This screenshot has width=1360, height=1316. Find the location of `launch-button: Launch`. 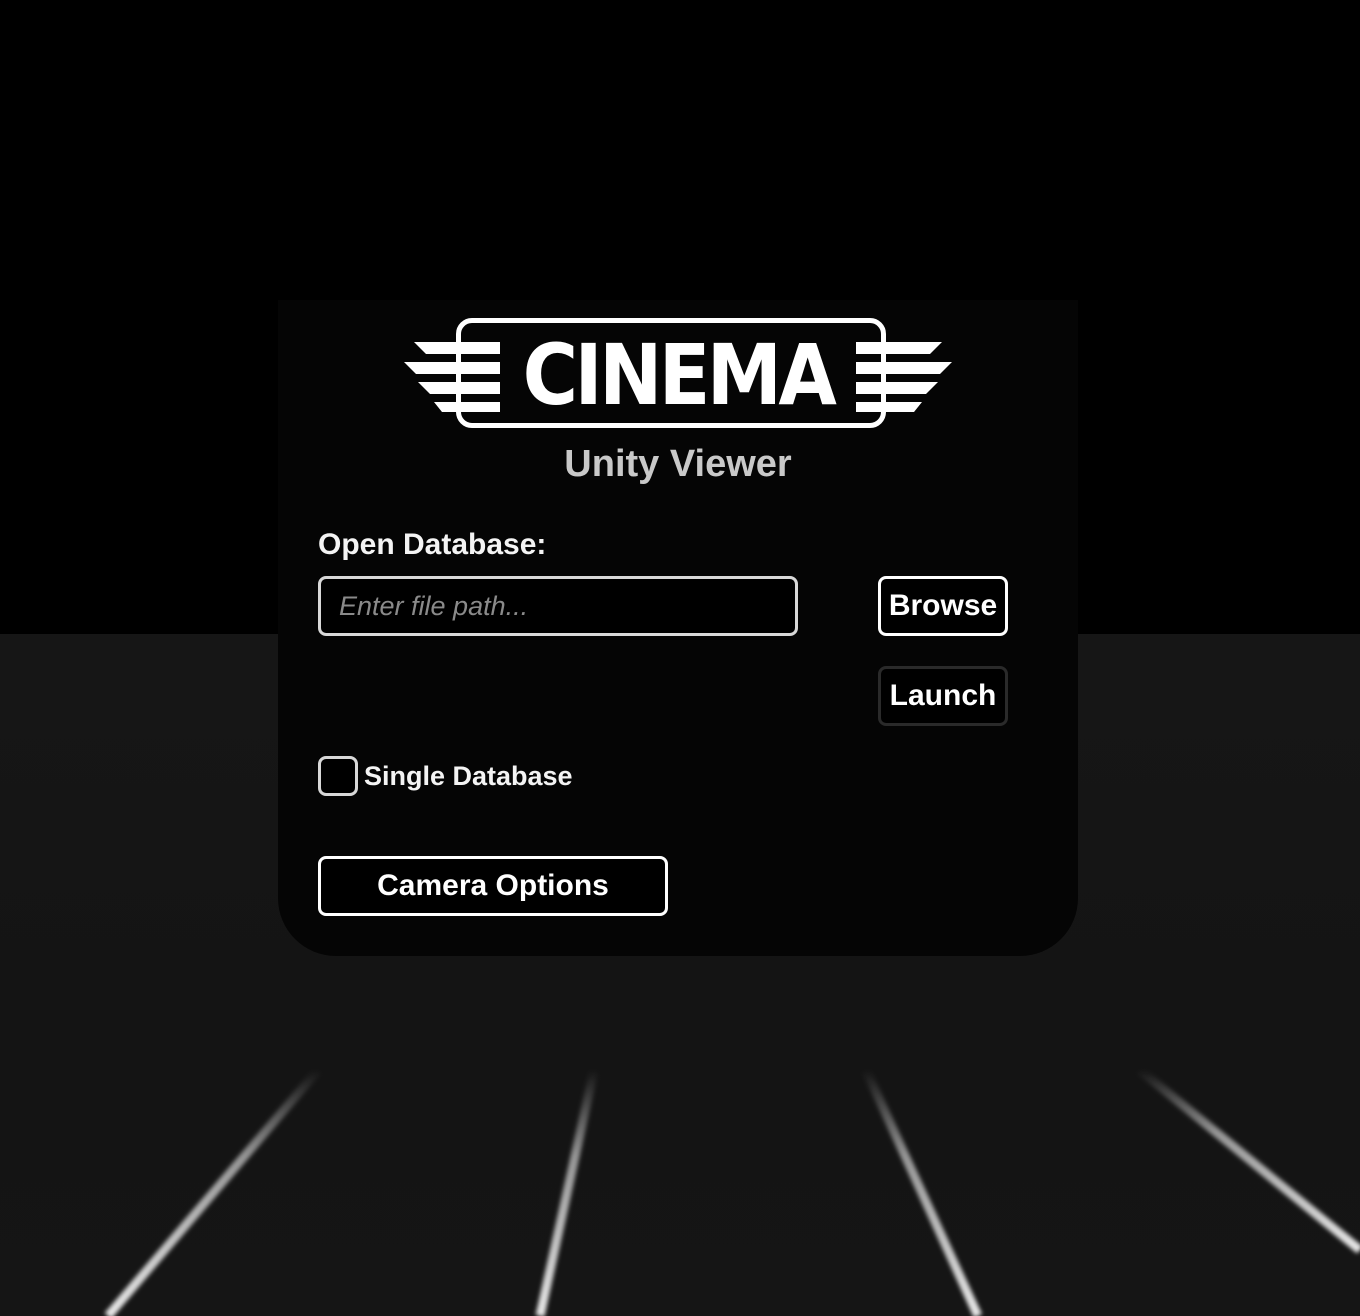

launch-button: Launch is located at coordinates (943, 696).